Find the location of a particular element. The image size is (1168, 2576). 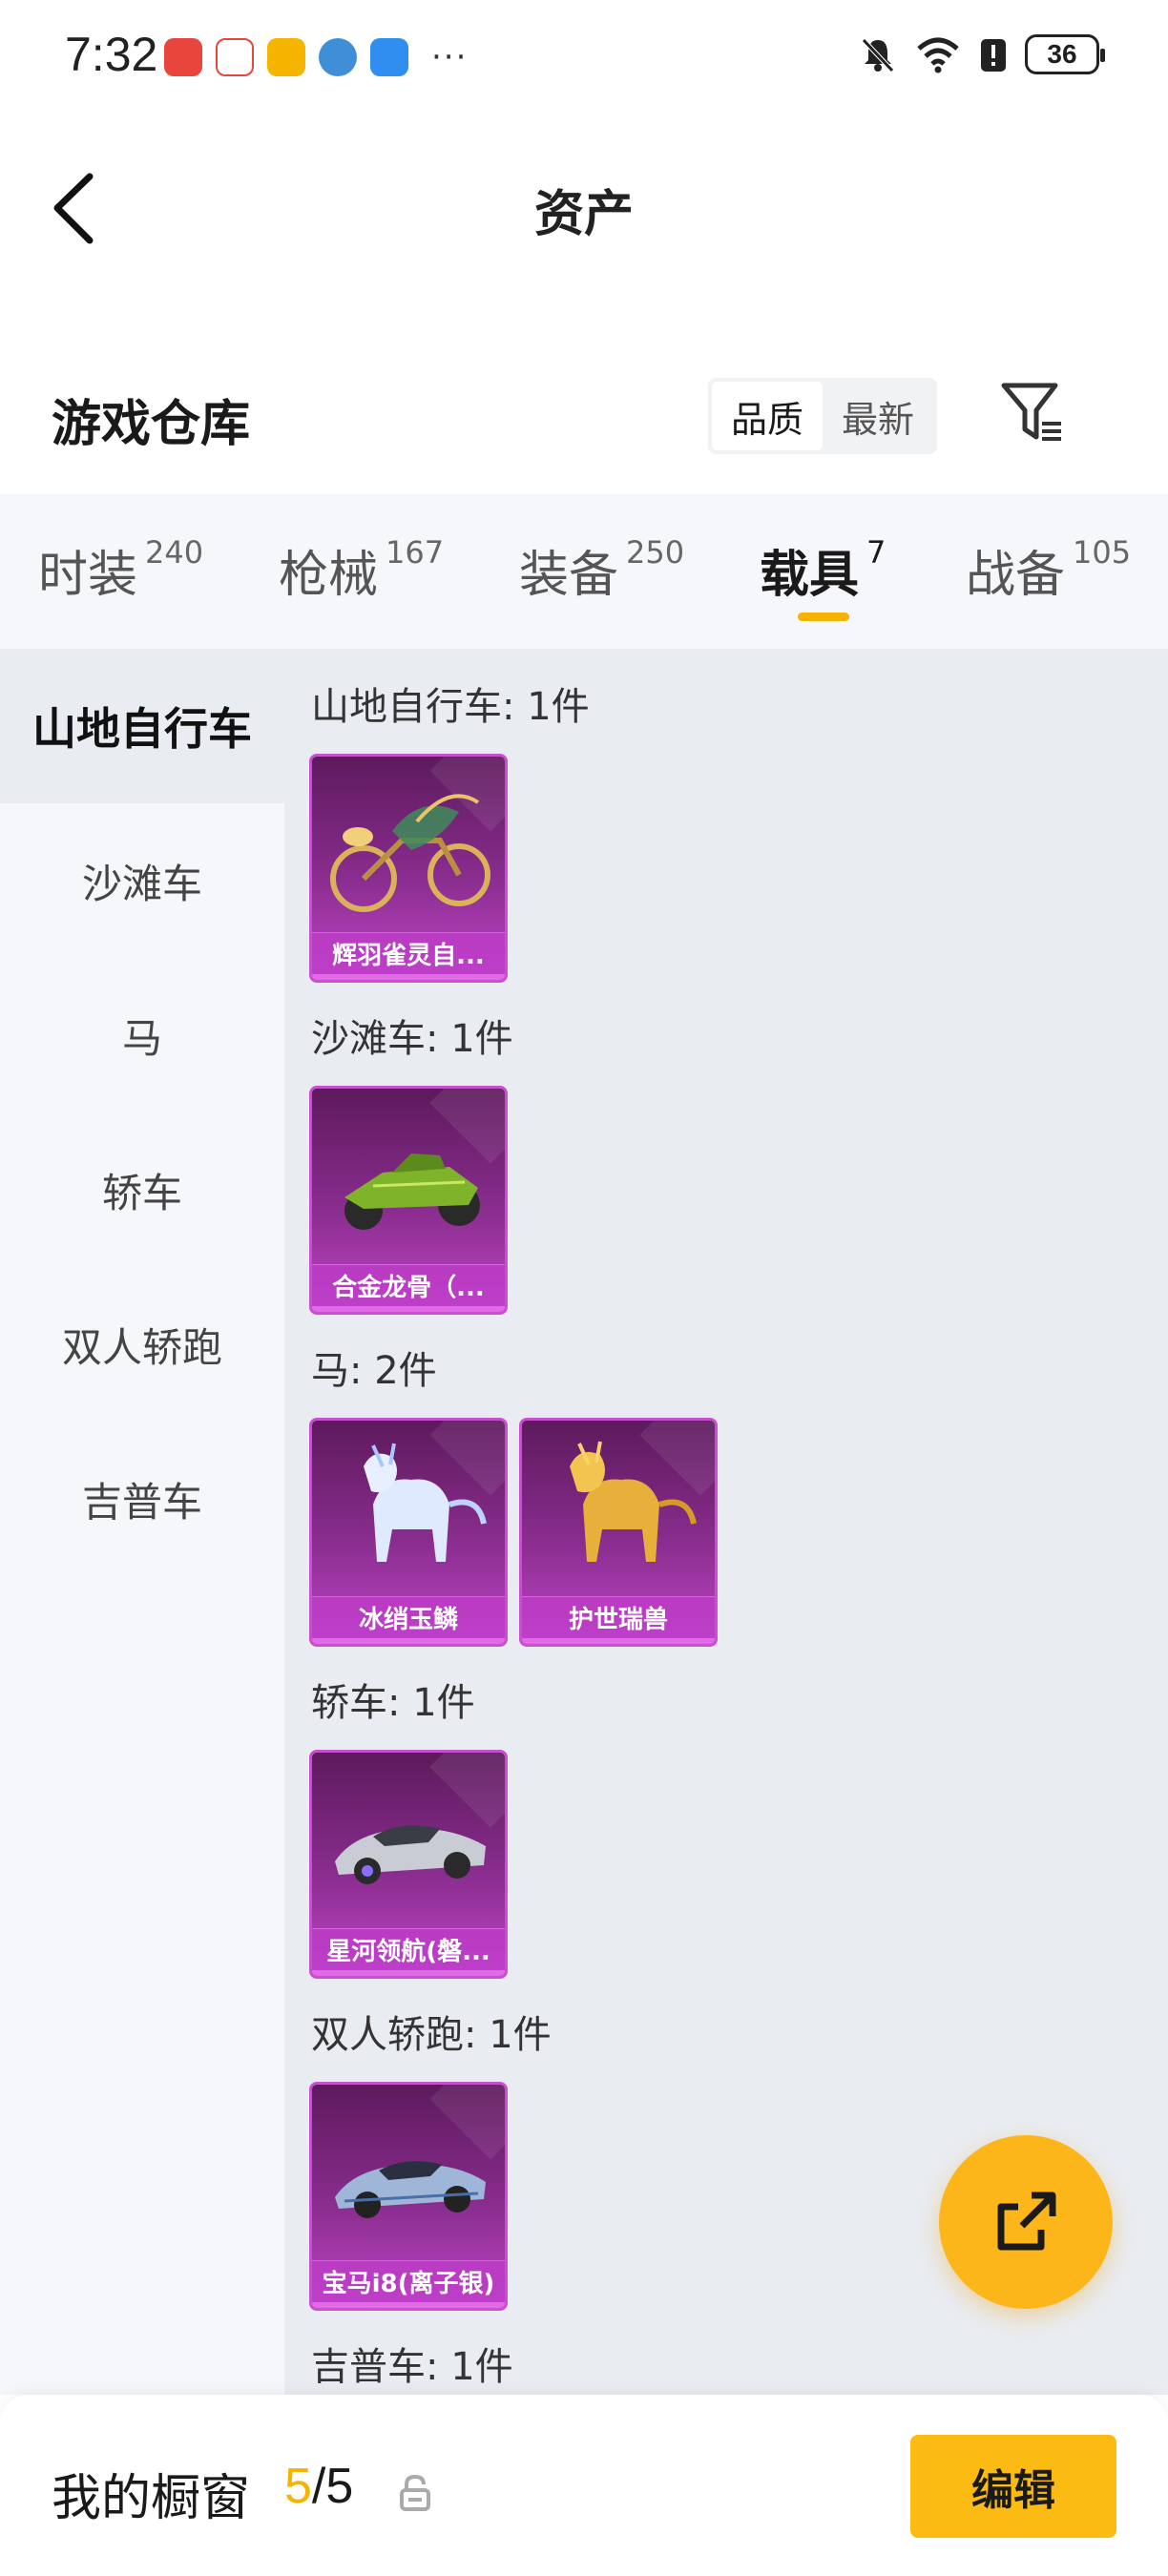

title-bar: 资产 is located at coordinates (584, 205).